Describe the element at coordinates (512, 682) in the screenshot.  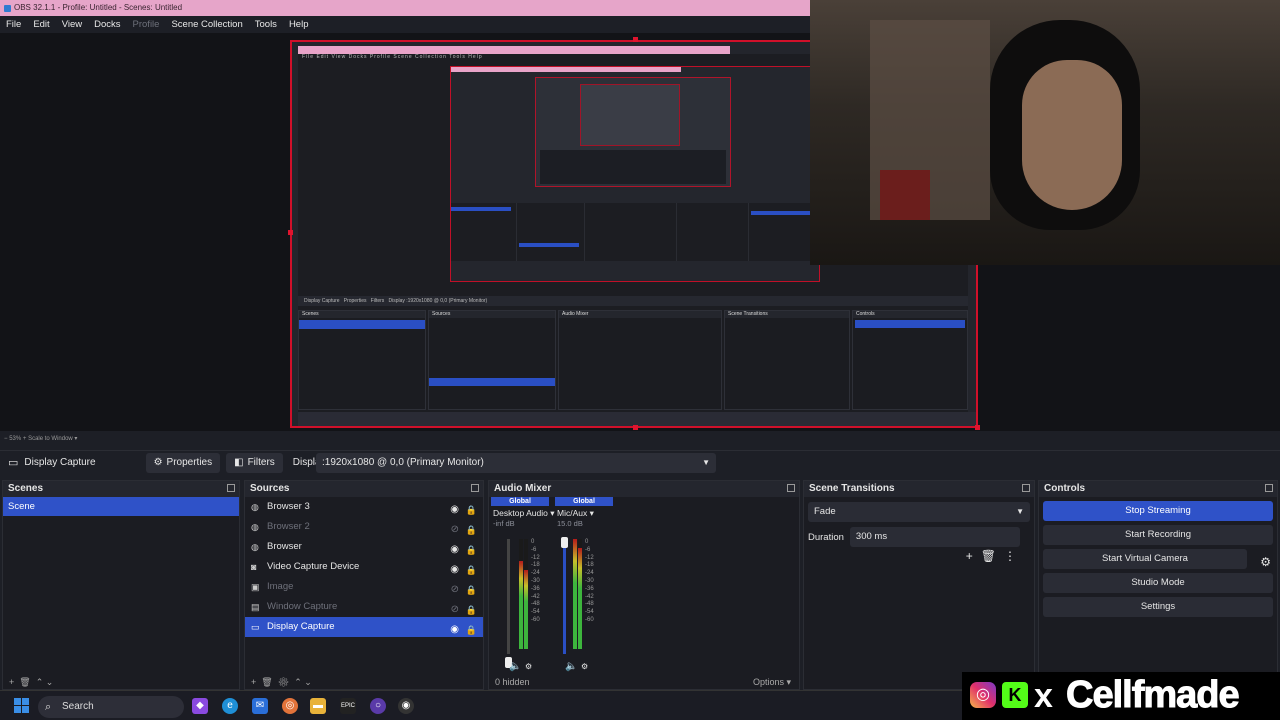
I see `hidden-count: 0 hidden` at that location.